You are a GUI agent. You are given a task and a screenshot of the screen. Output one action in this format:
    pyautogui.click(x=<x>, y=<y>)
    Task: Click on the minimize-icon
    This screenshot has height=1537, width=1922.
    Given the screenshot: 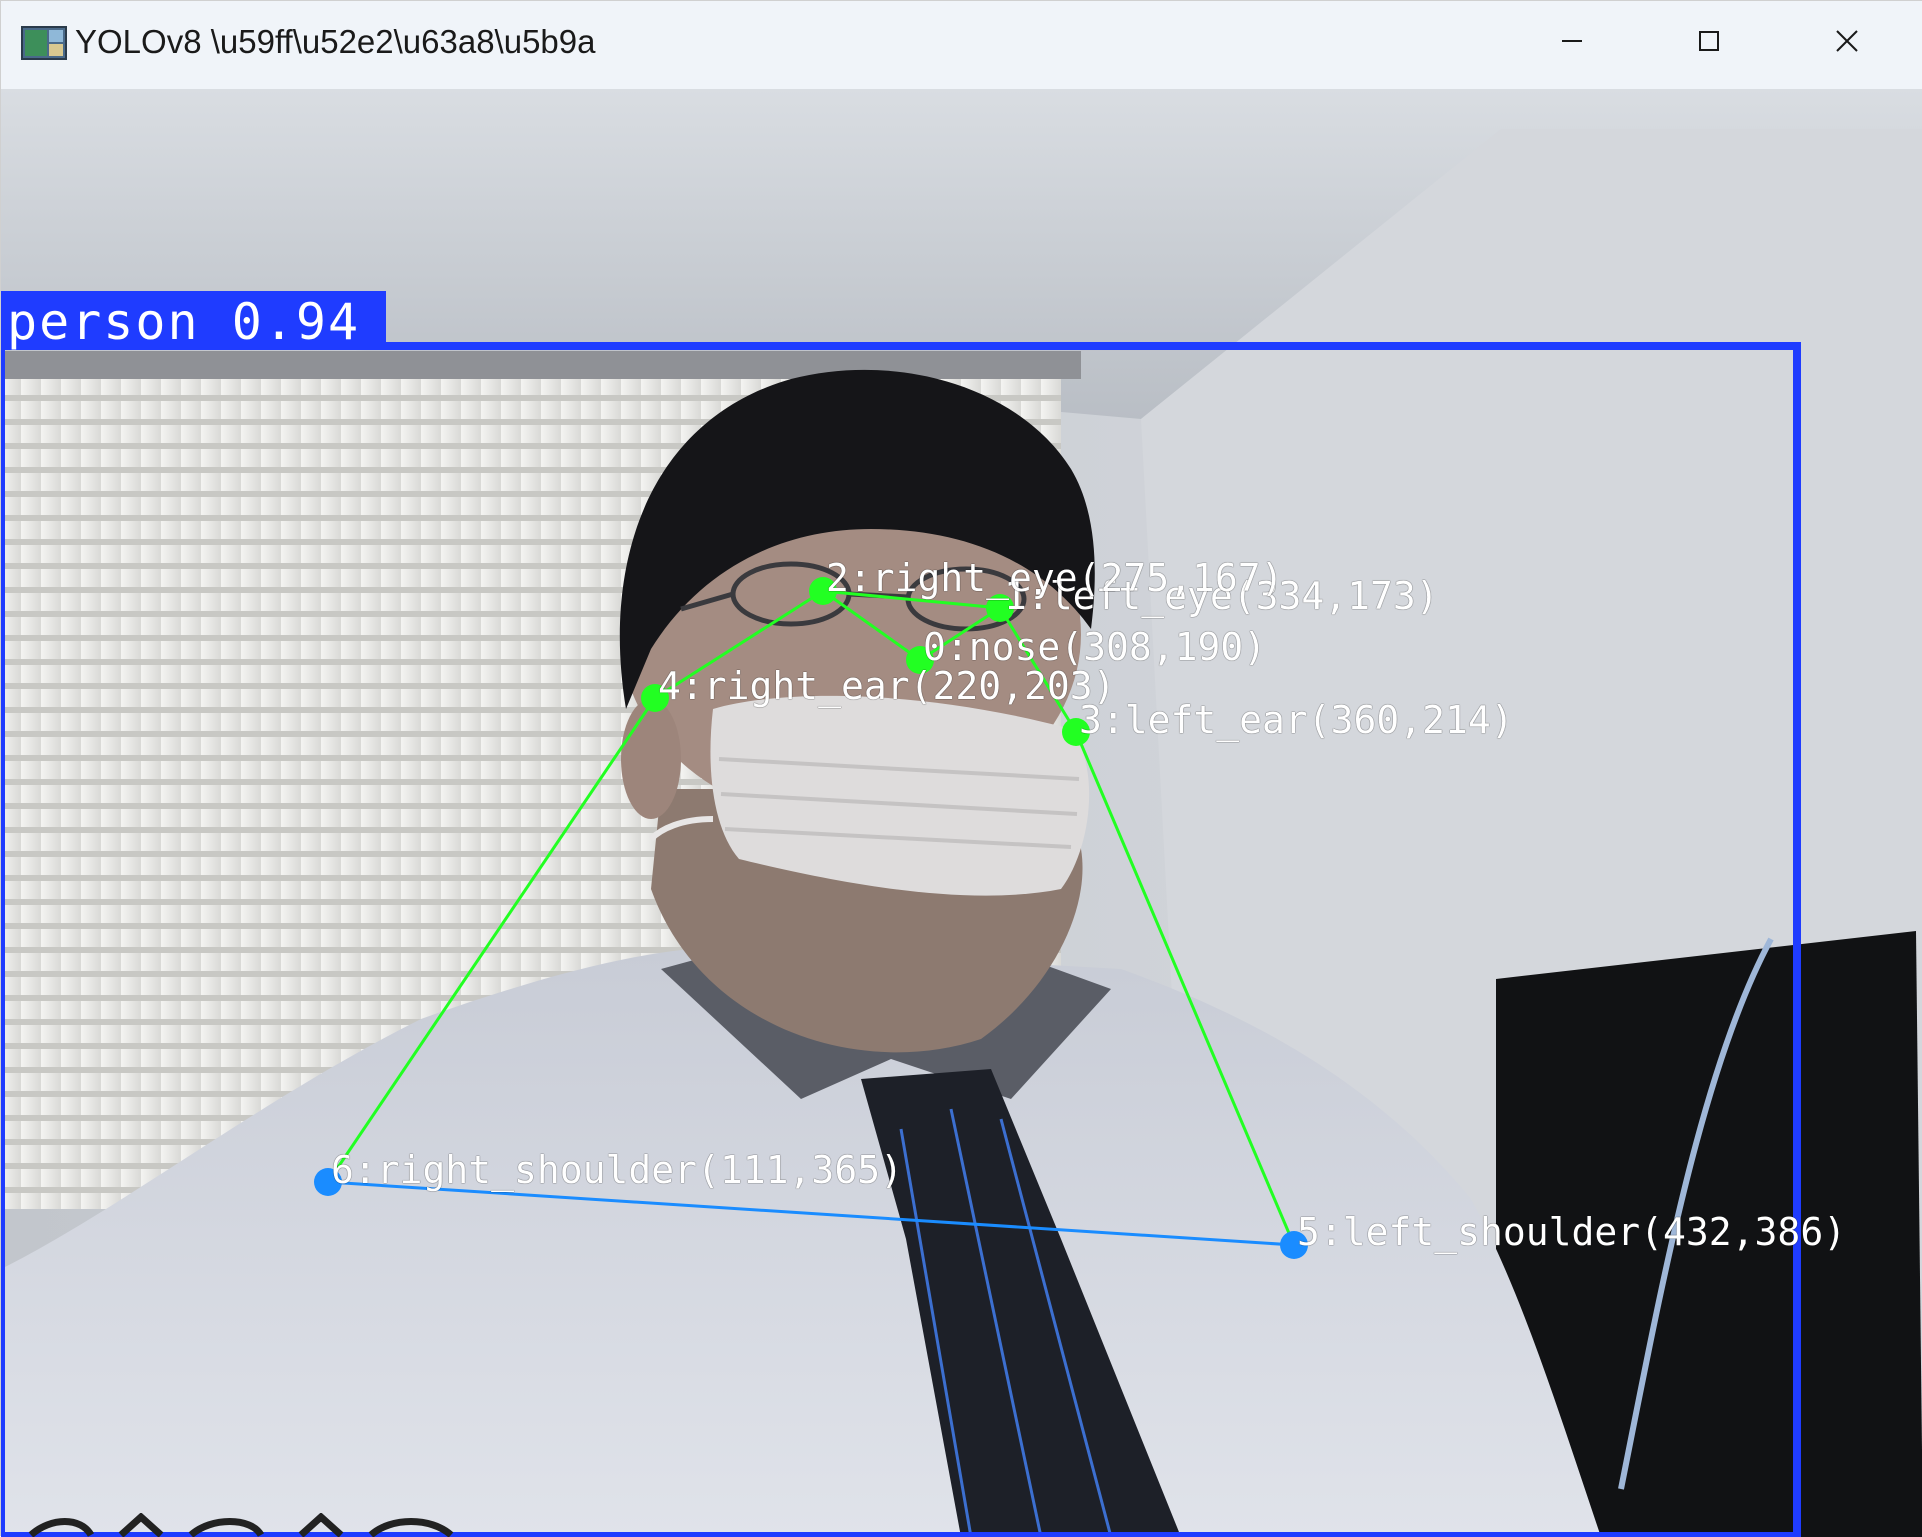 What is the action you would take?
    pyautogui.click(x=1572, y=41)
    